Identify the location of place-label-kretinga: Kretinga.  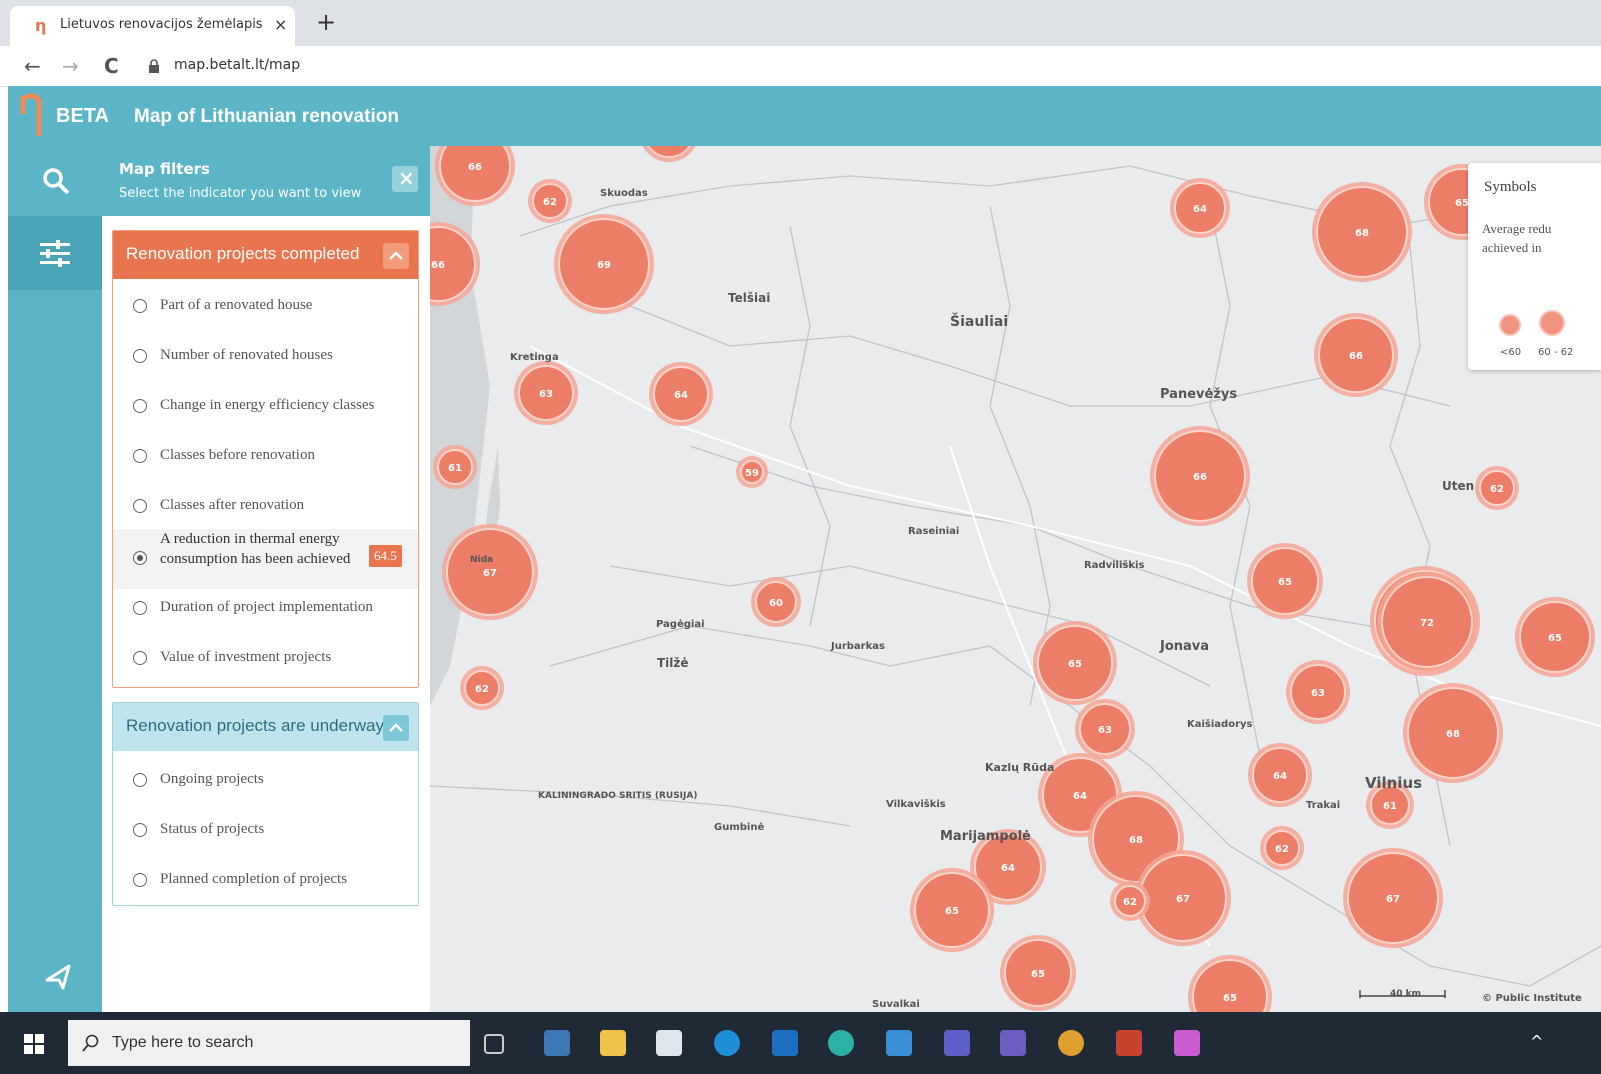
(534, 357).